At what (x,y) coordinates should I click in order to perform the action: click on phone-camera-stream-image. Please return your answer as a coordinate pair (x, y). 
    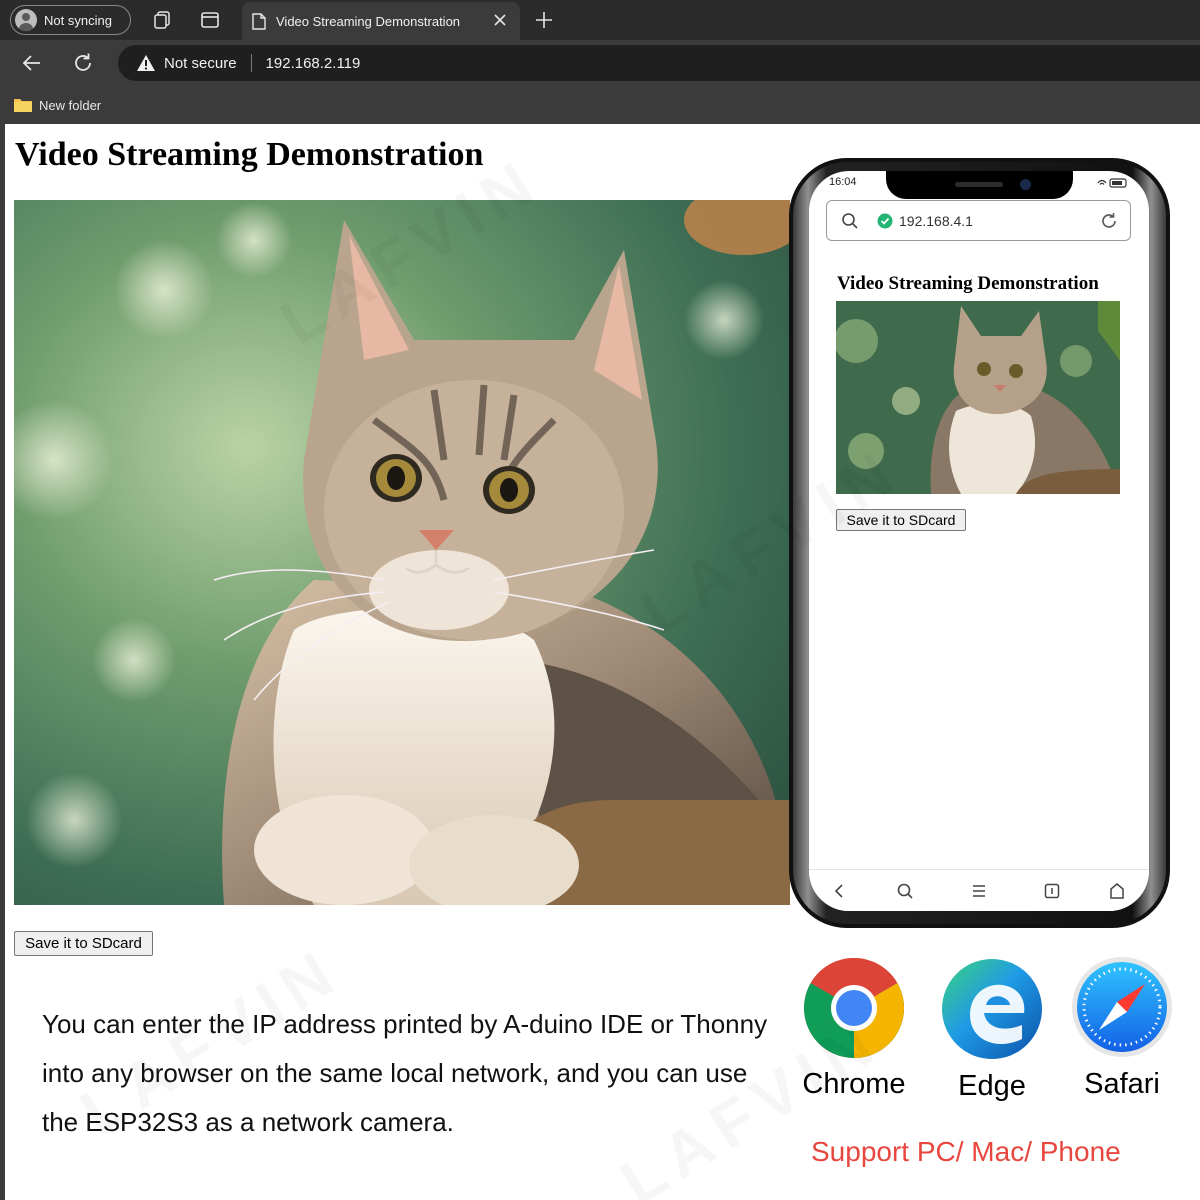
    Looking at the image, I should click on (978, 397).